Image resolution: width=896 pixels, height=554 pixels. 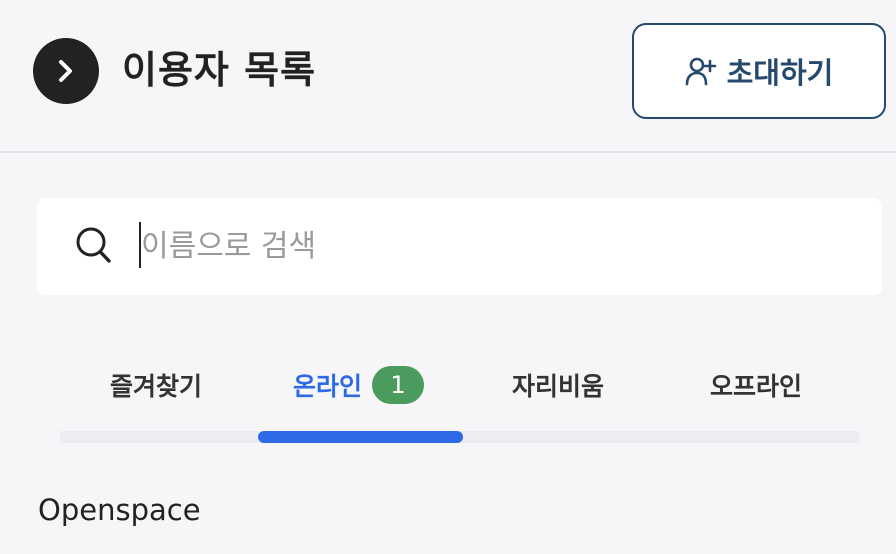 I want to click on back-button, so click(x=66, y=71).